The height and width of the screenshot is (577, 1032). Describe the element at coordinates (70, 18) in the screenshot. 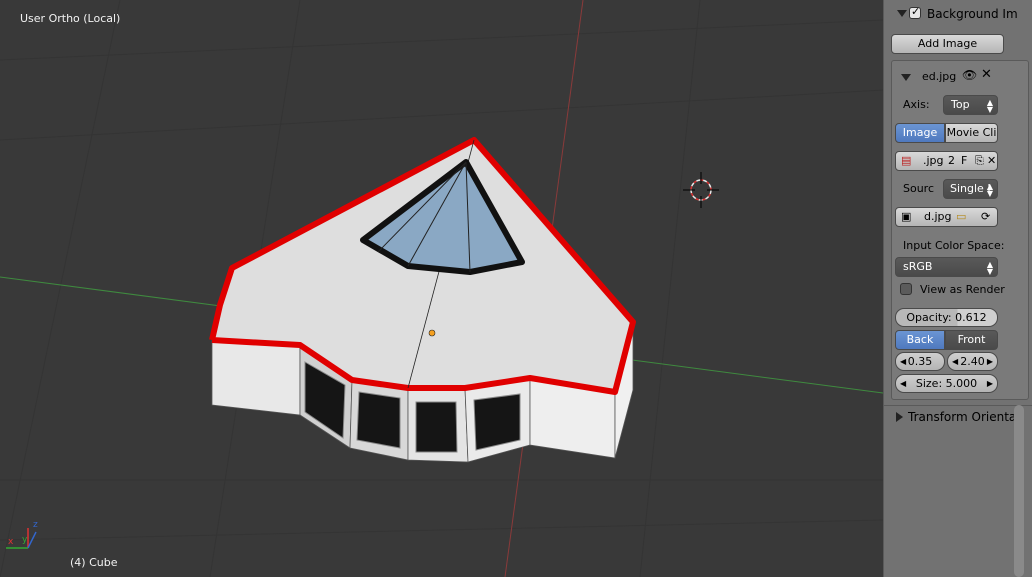

I see `view-label: User Ortho (Local)` at that location.